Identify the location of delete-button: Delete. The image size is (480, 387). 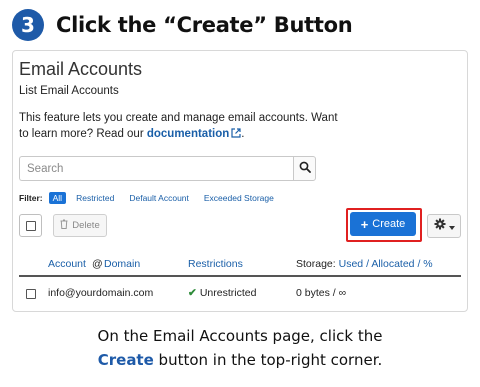
(80, 225).